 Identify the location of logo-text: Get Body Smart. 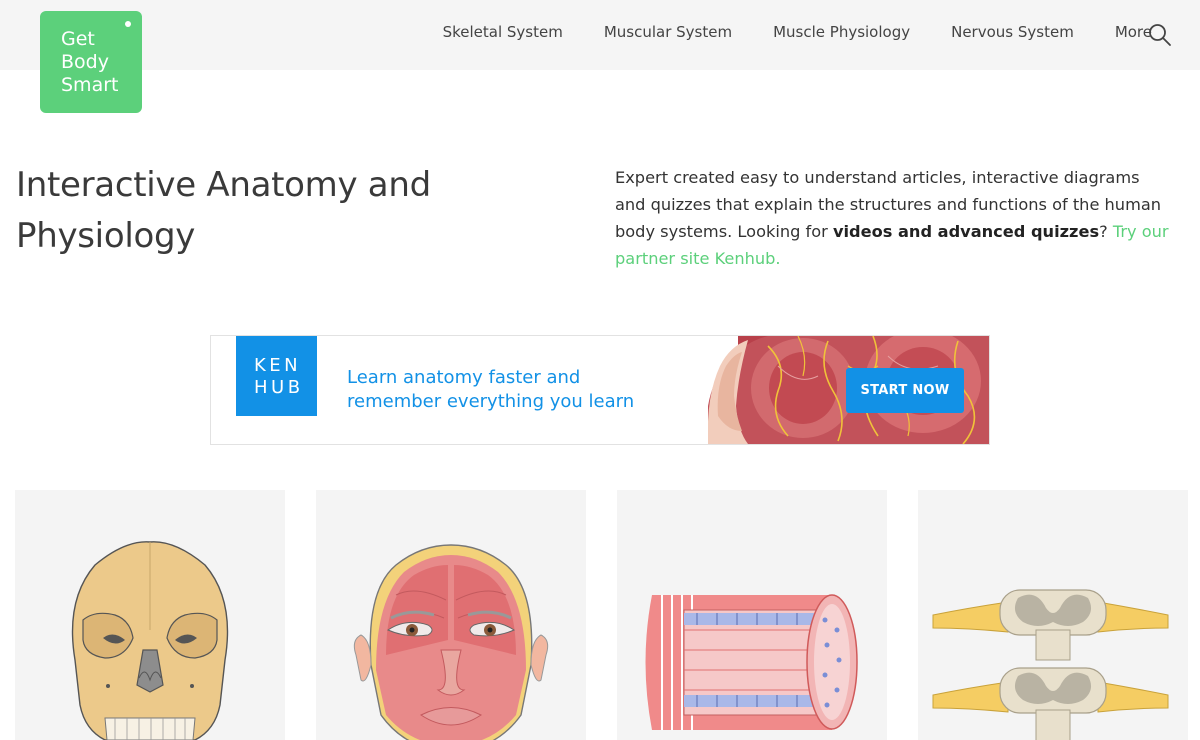
(101, 62).